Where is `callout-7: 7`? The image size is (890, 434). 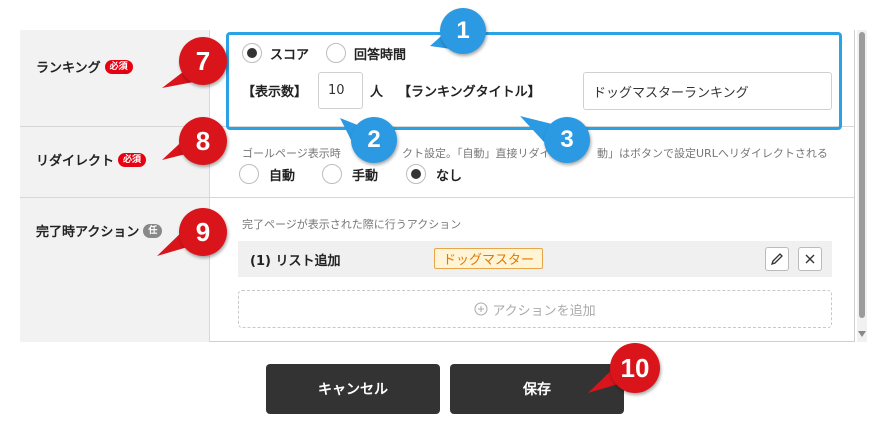 callout-7: 7 is located at coordinates (203, 61).